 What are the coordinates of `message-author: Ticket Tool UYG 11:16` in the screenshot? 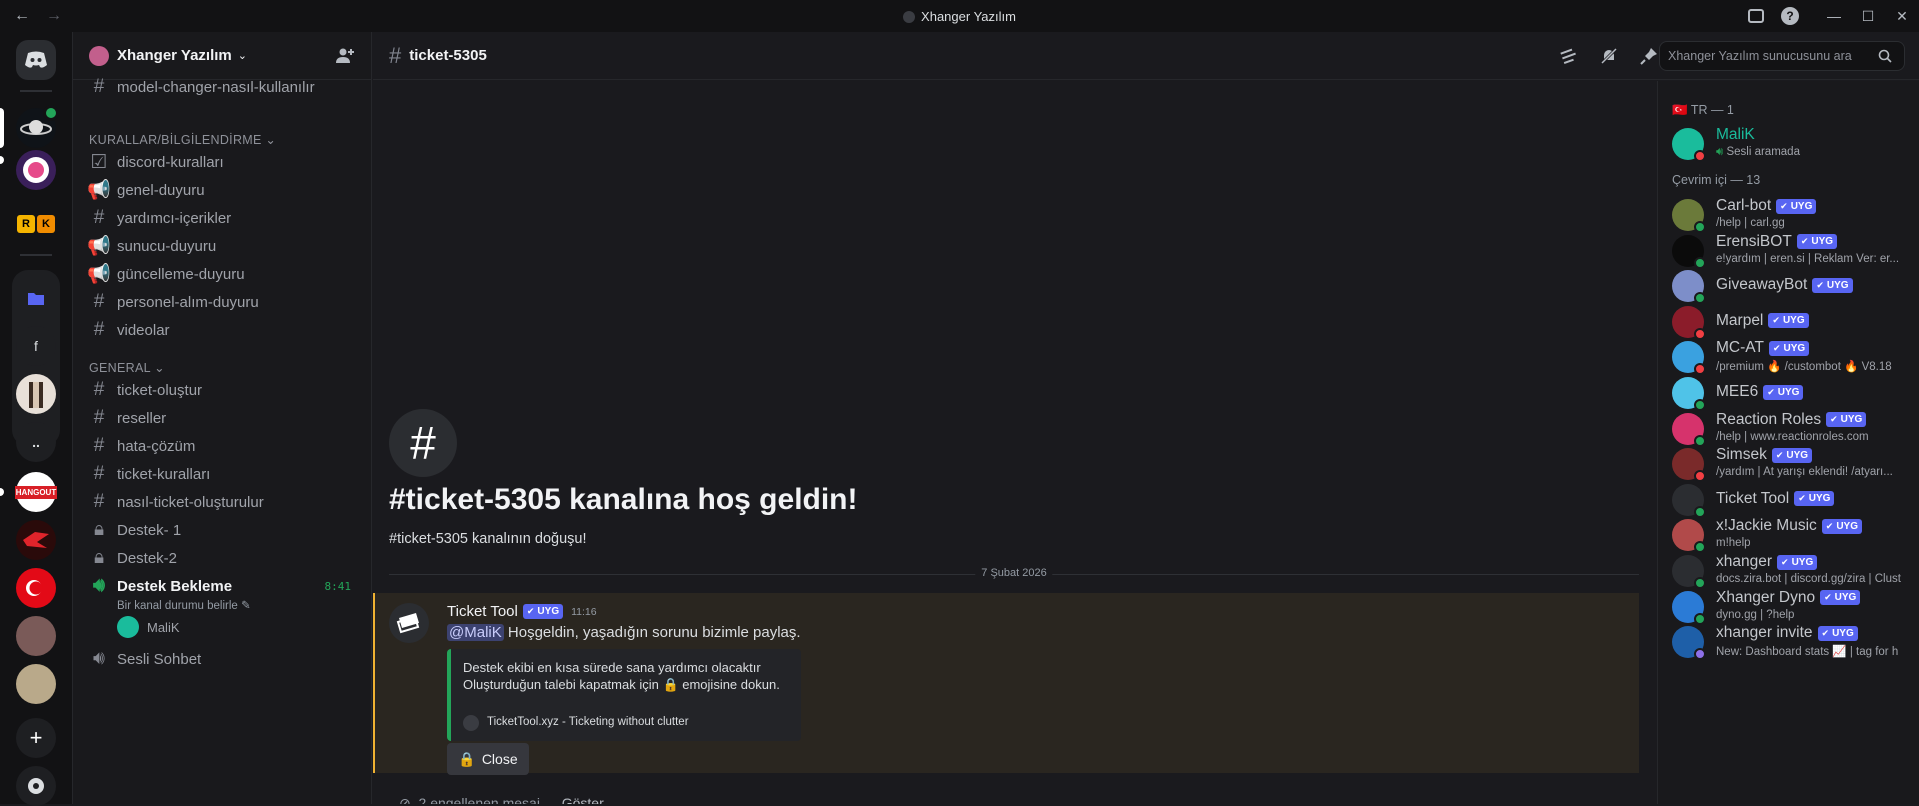 It's located at (522, 611).